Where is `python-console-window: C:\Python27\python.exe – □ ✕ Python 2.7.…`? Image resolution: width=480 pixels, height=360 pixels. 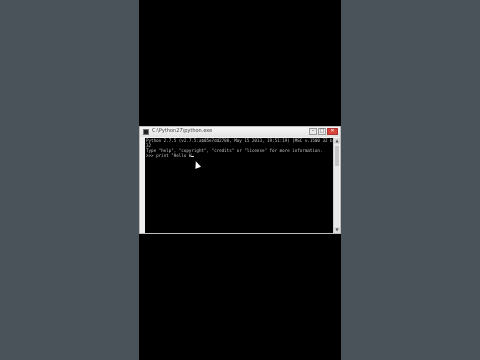
python-console-window: C:\Python27\python.exe – □ ✕ Python 2.7.… is located at coordinates (240, 180).